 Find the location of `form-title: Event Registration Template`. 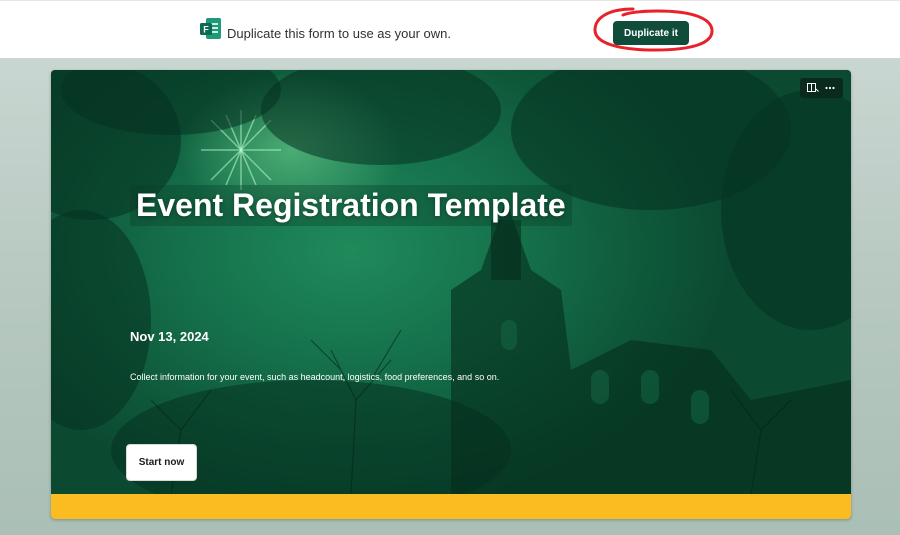

form-title: Event Registration Template is located at coordinates (351, 205).